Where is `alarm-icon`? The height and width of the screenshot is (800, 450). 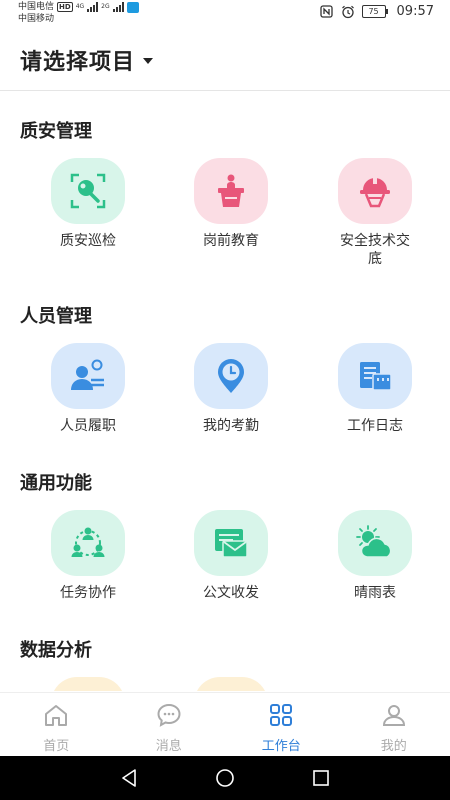 alarm-icon is located at coordinates (348, 12).